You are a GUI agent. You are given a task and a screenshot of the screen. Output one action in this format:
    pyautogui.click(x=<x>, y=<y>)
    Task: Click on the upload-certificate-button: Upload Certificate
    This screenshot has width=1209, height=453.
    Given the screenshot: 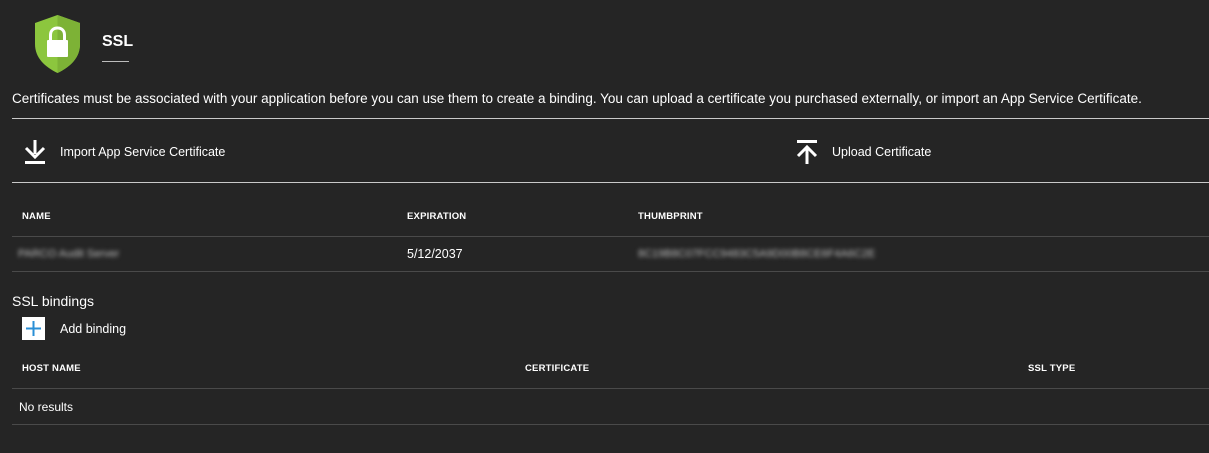 What is the action you would take?
    pyautogui.click(x=862, y=152)
    